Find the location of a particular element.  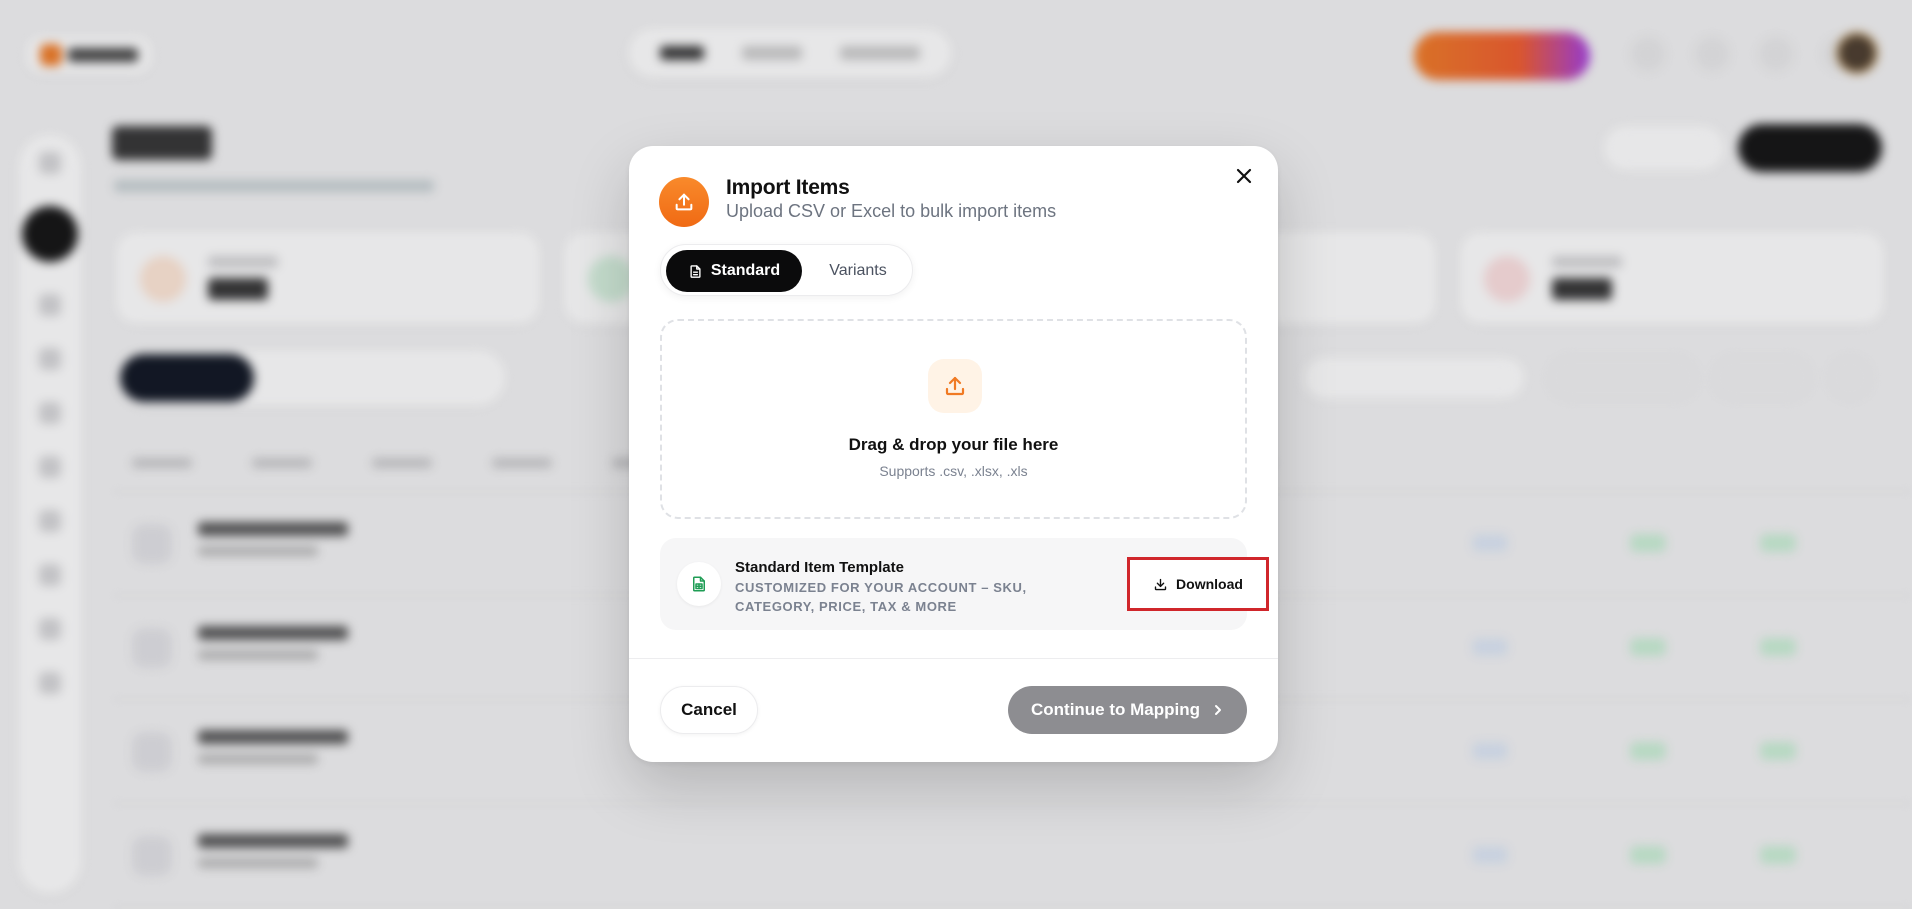

document-icon is located at coordinates (695, 271).